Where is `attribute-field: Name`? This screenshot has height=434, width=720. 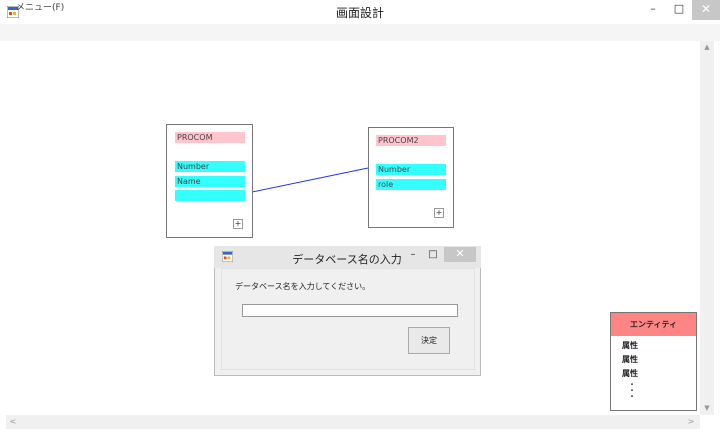 attribute-field: Name is located at coordinates (210, 181).